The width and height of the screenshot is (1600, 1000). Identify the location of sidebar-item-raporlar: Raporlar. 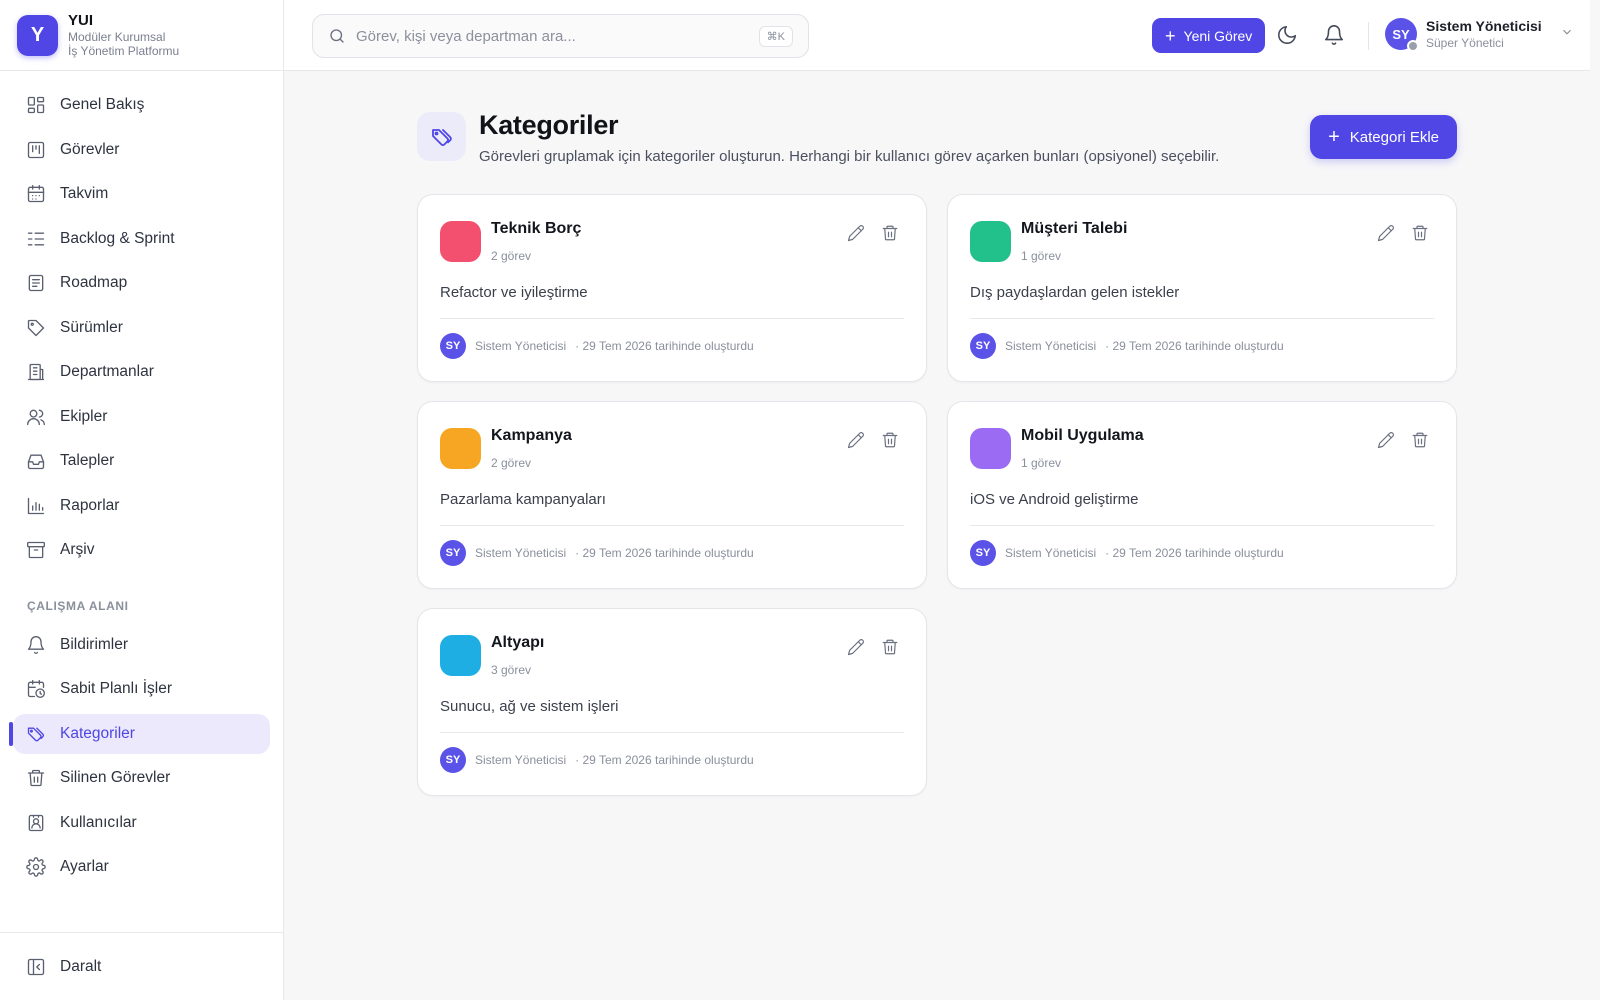
(141, 506).